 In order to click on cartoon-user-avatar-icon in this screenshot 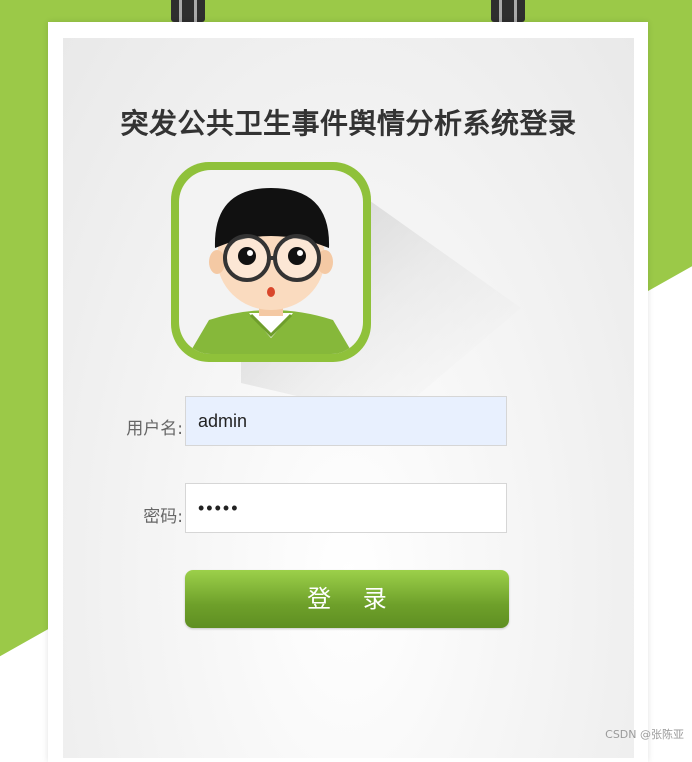, I will do `click(271, 262)`.